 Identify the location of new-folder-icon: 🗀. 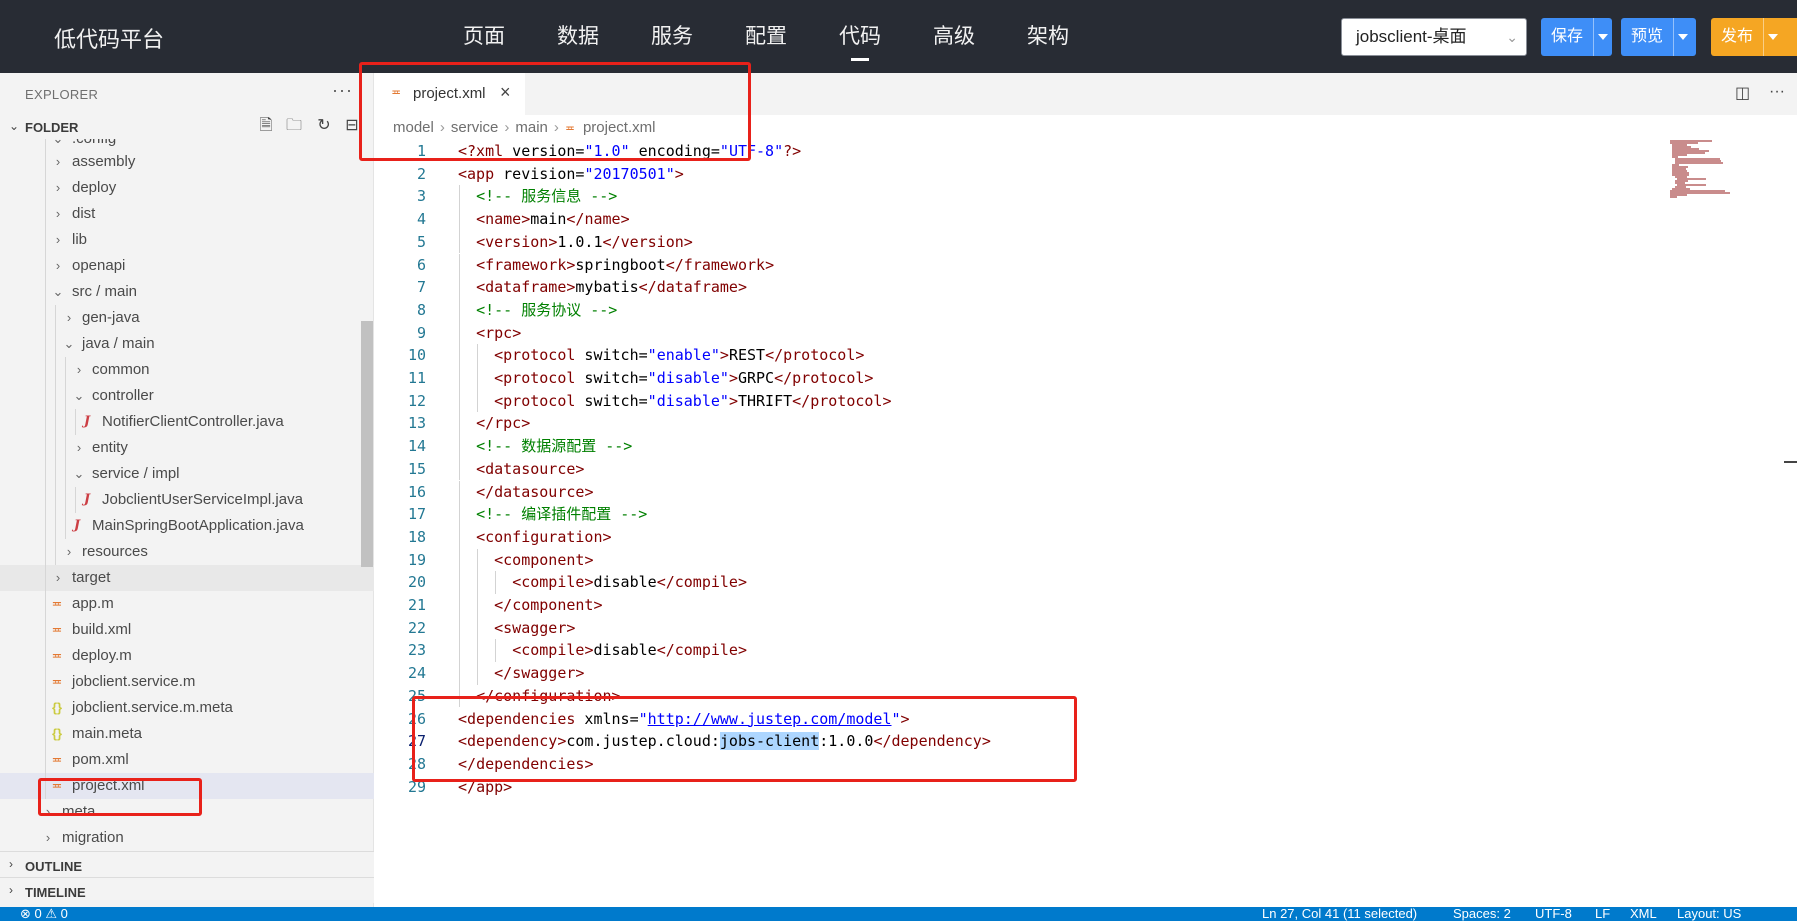
(294, 126).